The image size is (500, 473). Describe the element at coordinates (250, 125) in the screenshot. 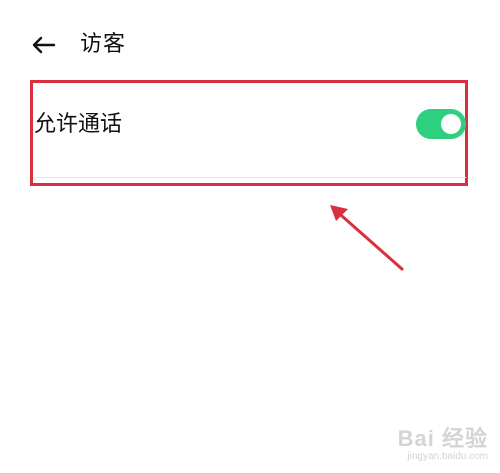

I see `allow-call-setting-row: 允许通话` at that location.